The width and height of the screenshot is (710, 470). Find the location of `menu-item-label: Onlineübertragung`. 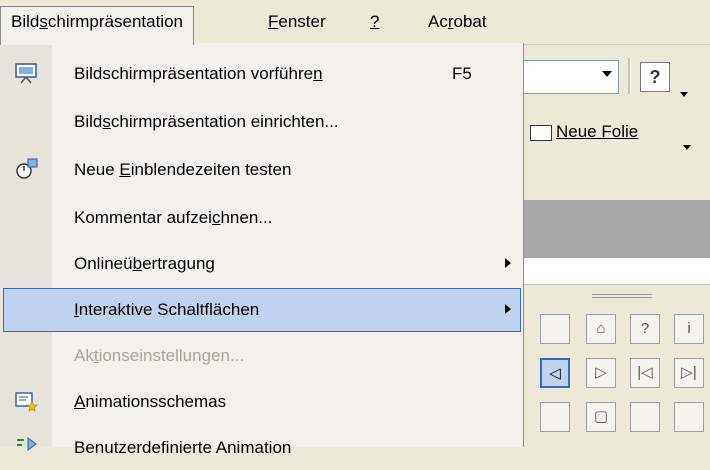

menu-item-label: Onlineübertragung is located at coordinates (144, 263).